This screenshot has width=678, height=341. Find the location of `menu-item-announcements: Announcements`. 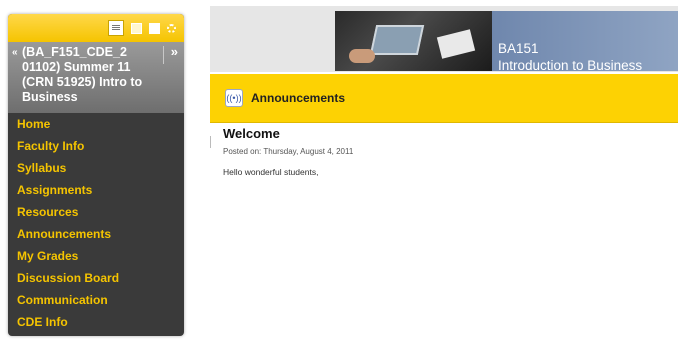

menu-item-announcements: Announcements is located at coordinates (96, 234).